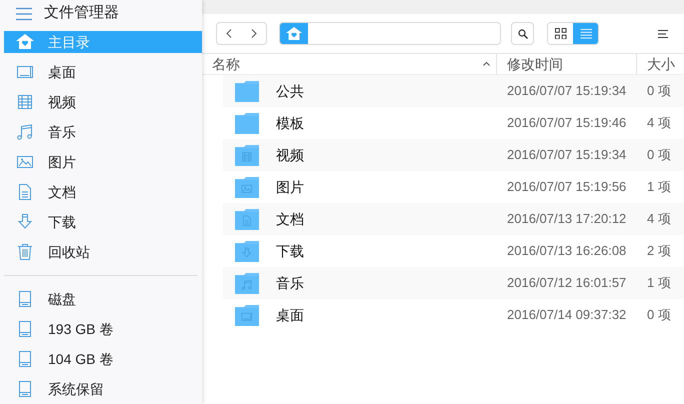 This screenshot has height=404, width=684. What do you see at coordinates (103, 102) in the screenshot?
I see `sidebar-item: 视频` at bounding box center [103, 102].